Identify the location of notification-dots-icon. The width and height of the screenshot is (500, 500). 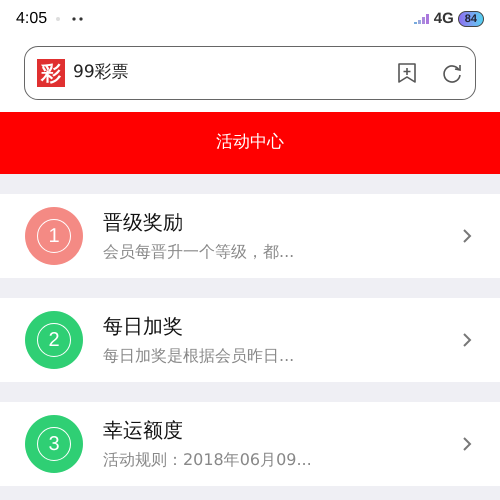
(70, 19).